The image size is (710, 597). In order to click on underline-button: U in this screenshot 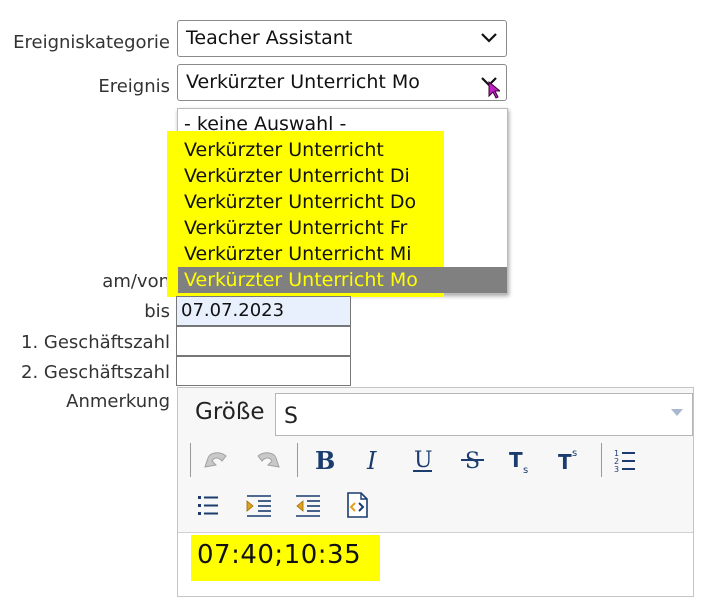, I will do `click(423, 460)`.